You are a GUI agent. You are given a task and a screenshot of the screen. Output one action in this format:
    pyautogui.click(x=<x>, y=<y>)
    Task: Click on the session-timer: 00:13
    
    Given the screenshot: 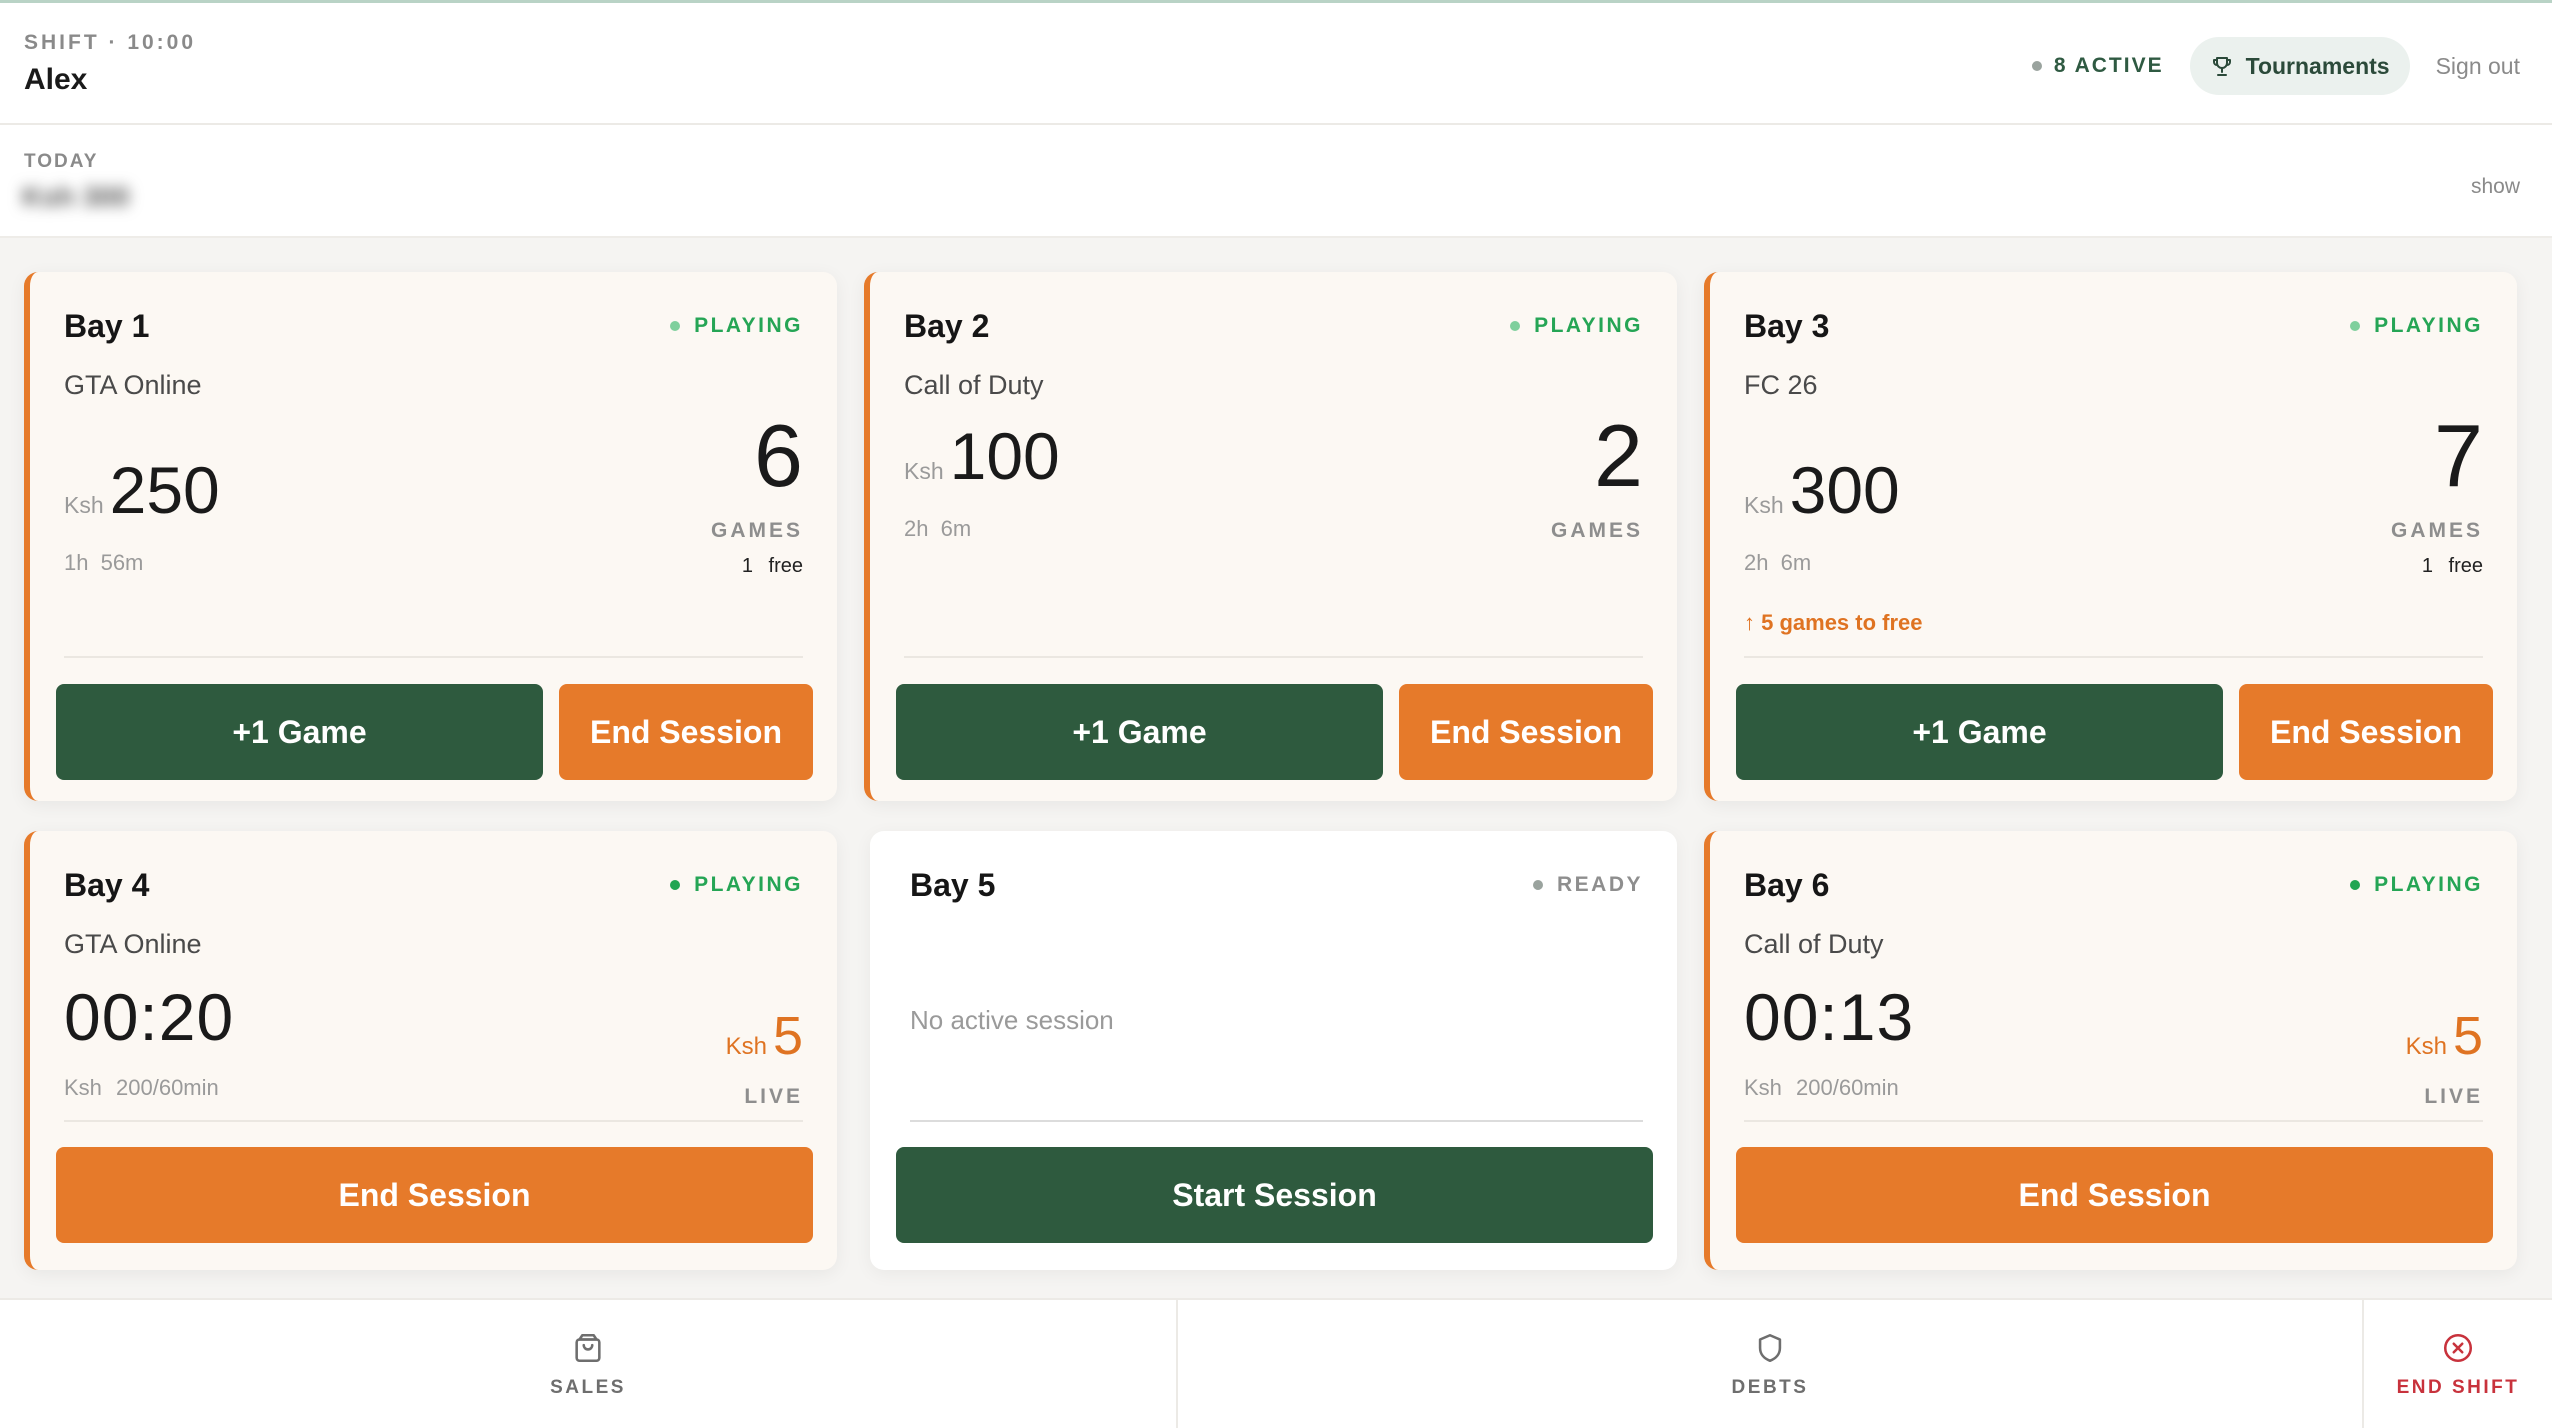 What is the action you would take?
    pyautogui.click(x=1829, y=1017)
    